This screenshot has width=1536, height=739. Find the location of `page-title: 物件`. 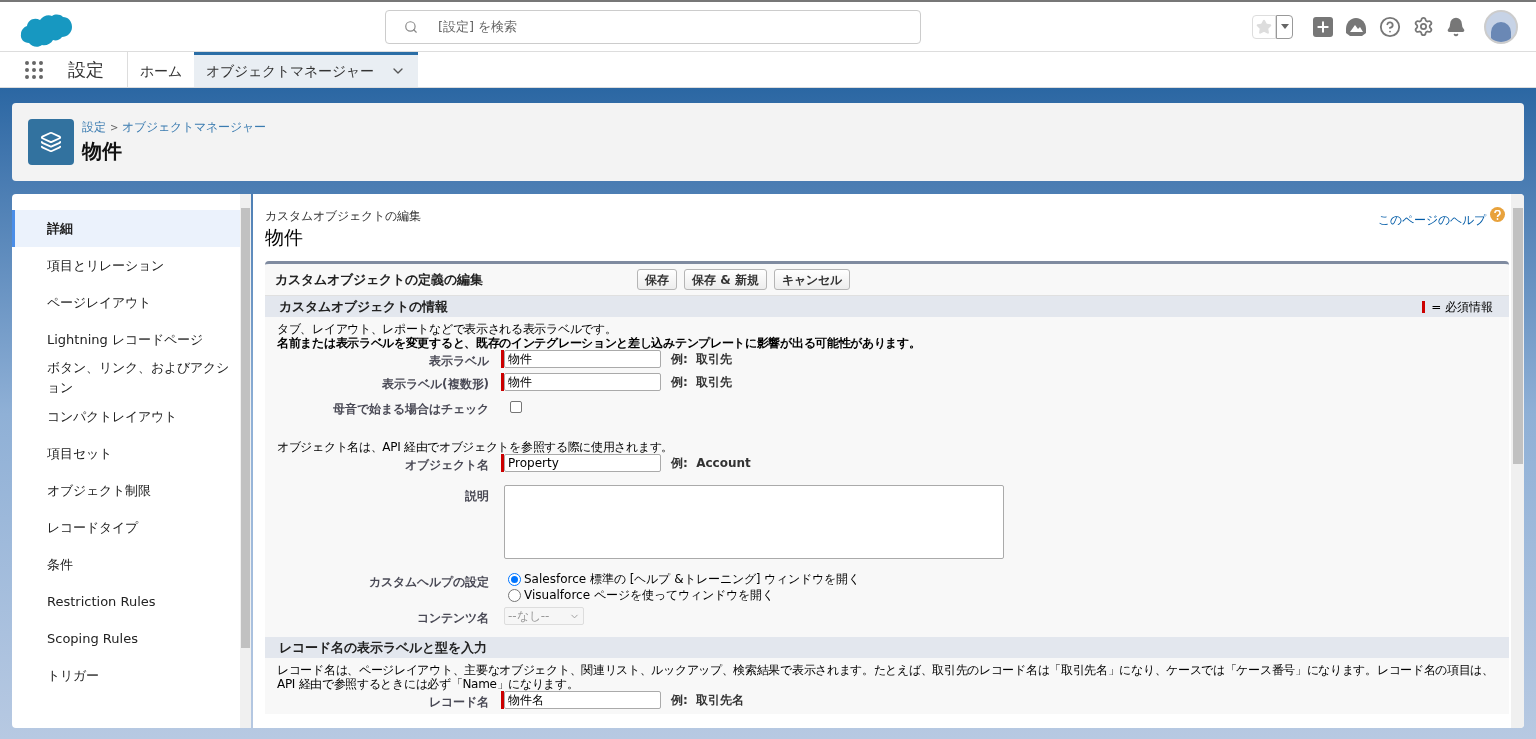

page-title: 物件 is located at coordinates (102, 151).